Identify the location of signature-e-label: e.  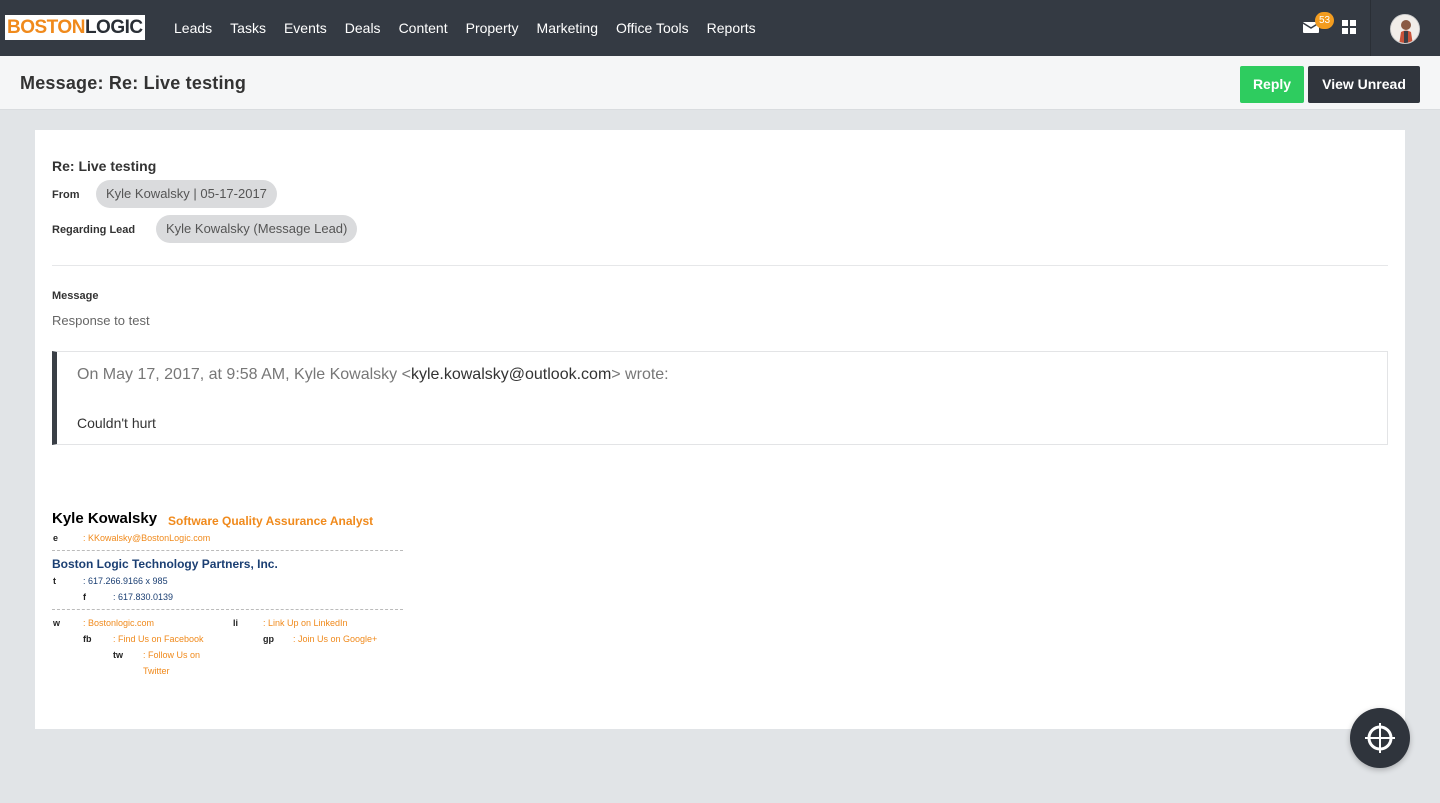
(56, 538).